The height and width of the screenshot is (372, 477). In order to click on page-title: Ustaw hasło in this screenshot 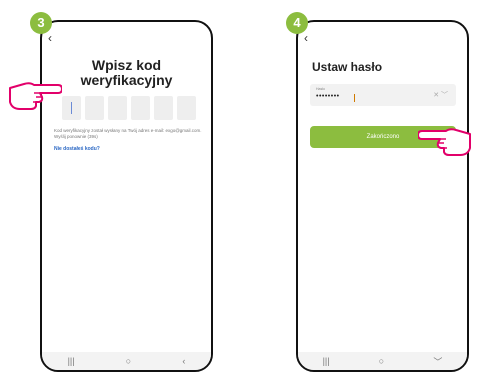, I will do `click(347, 67)`.